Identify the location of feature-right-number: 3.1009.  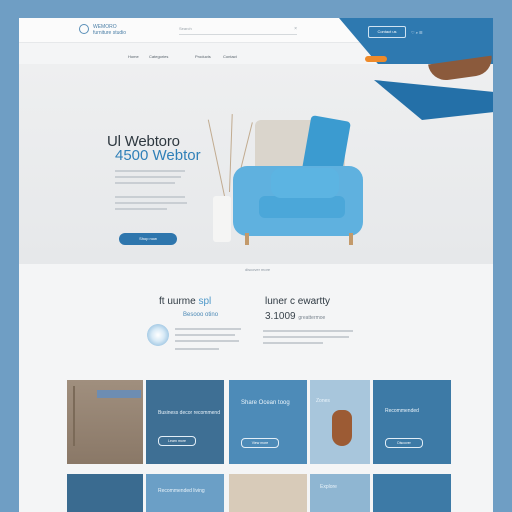
(280, 316).